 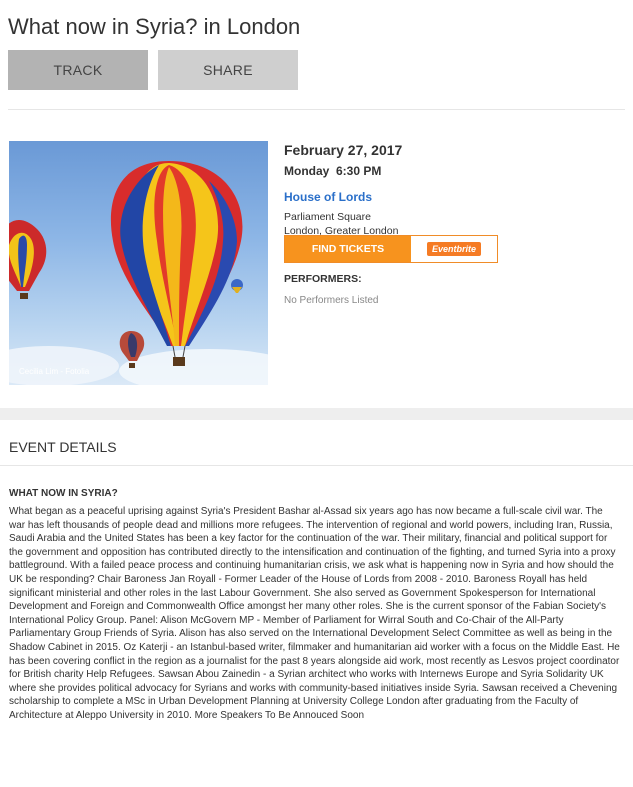 I want to click on track-button: TRACK, so click(x=78, y=70).